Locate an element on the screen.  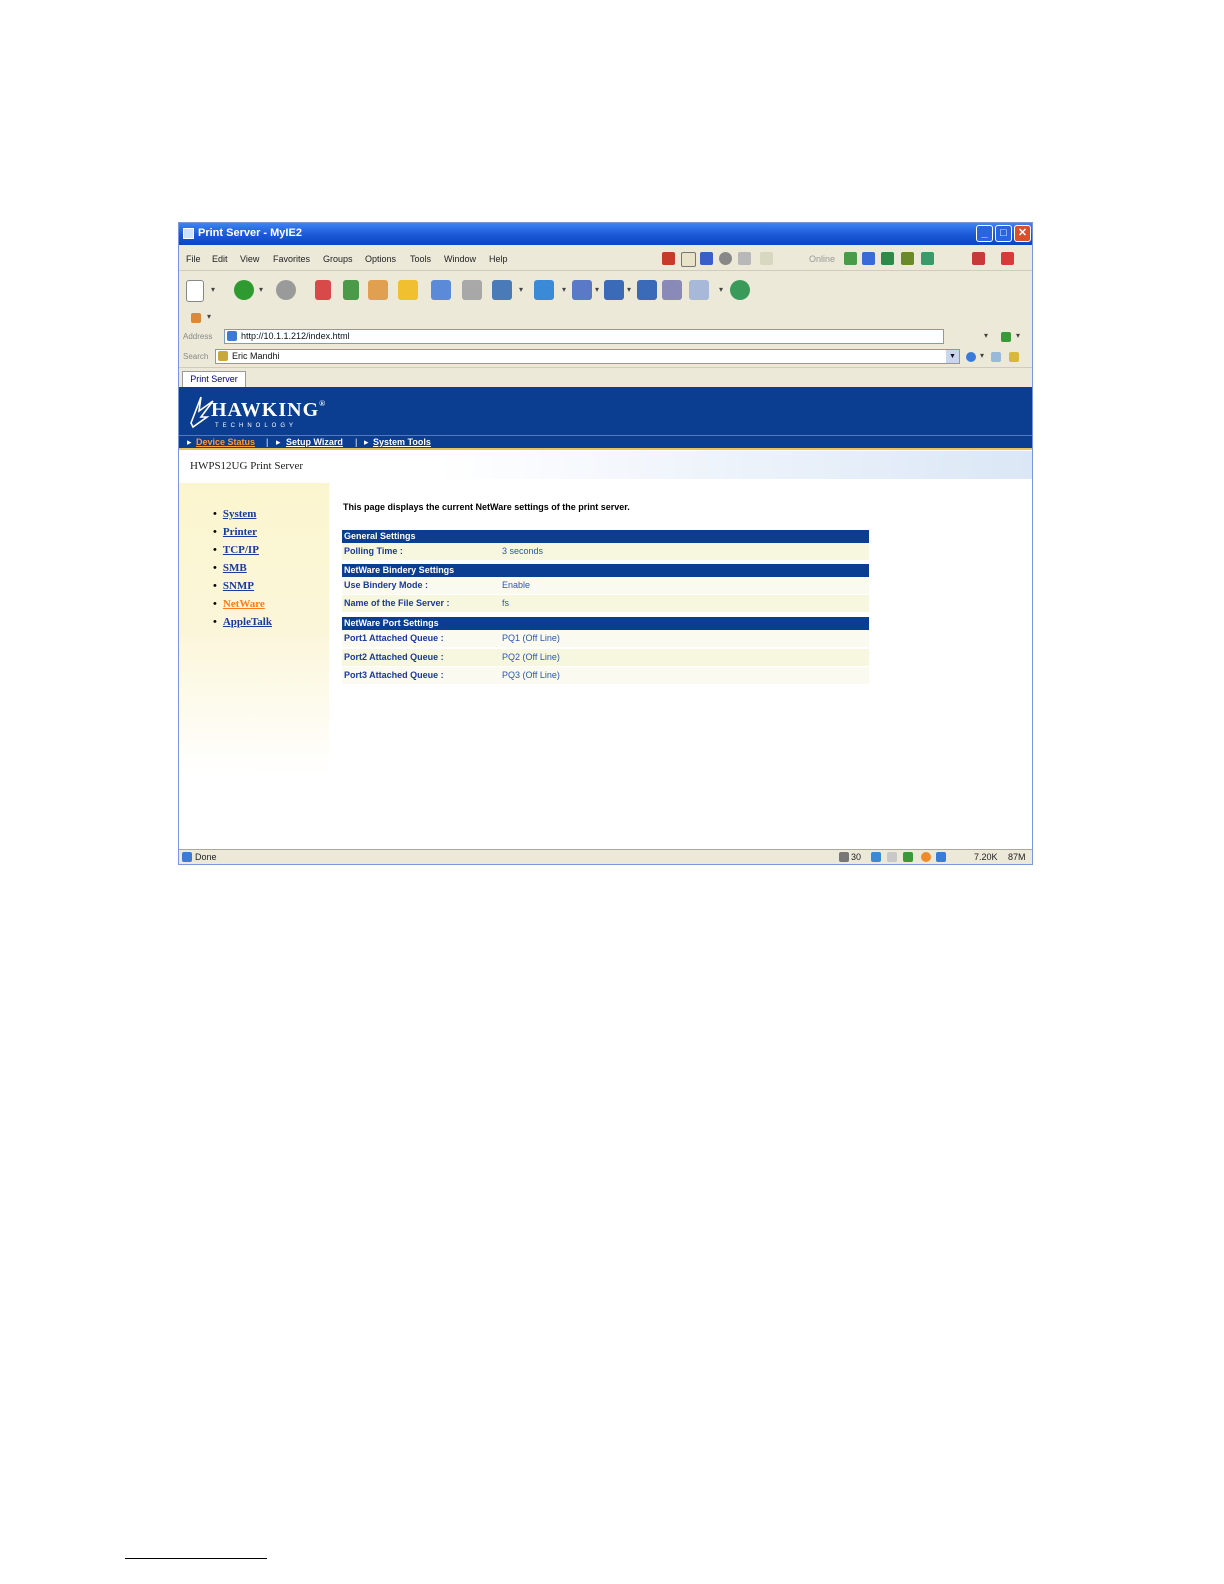
address-input: http://10.1.1.212/index.html is located at coordinates (584, 336).